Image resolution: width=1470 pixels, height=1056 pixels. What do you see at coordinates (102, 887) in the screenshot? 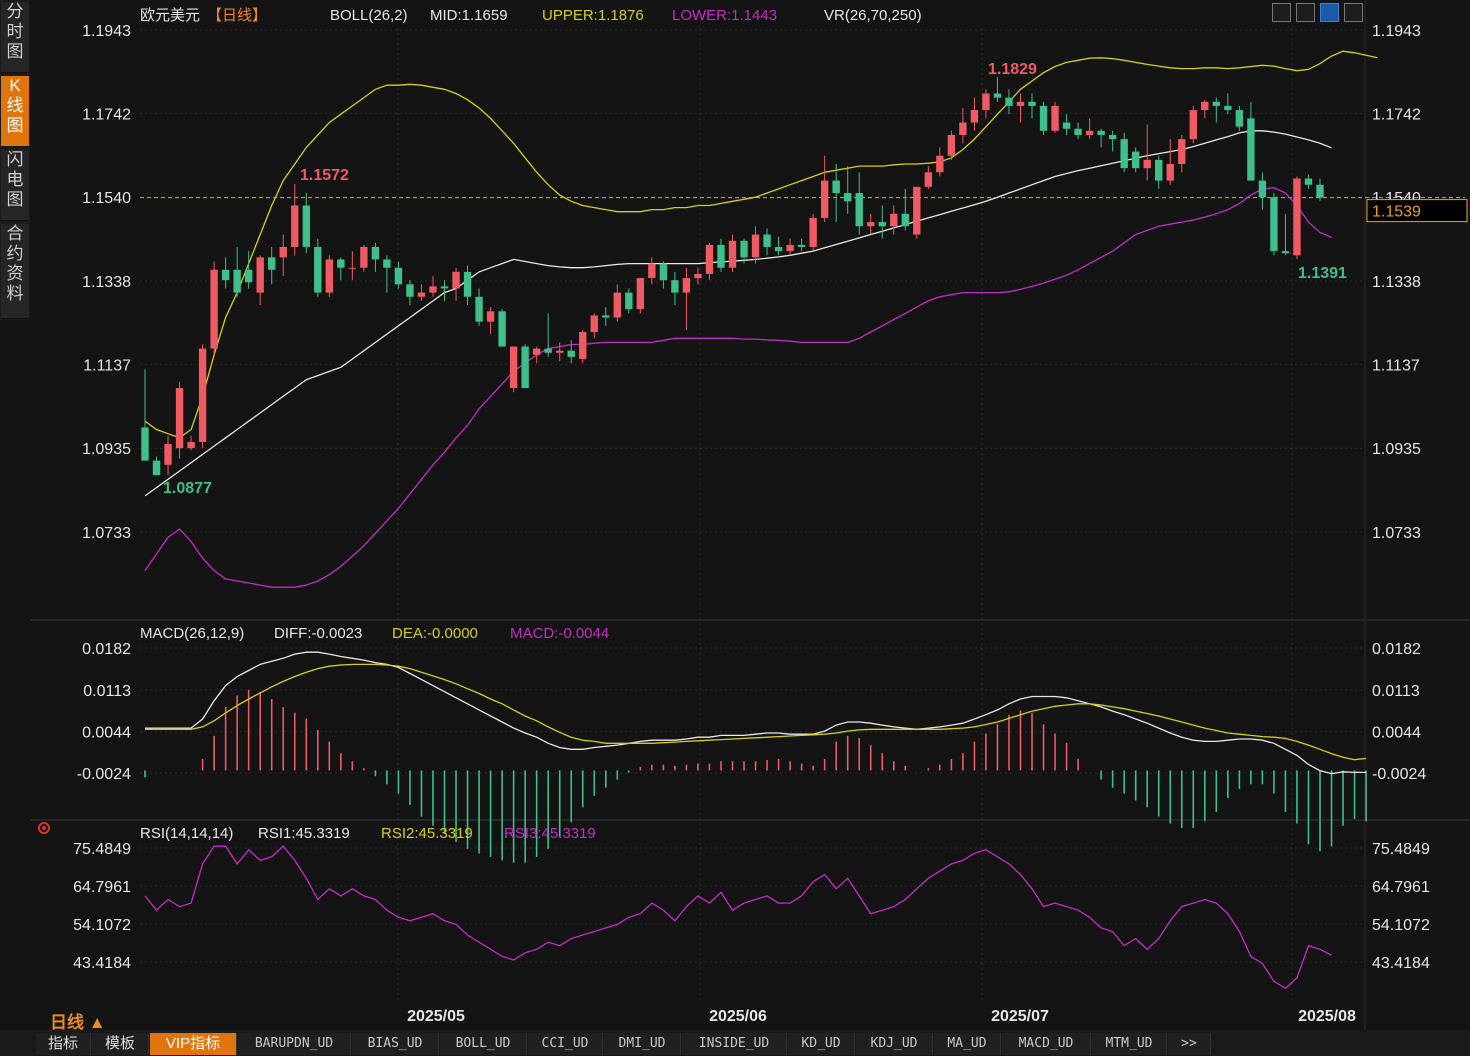
I see `rsi-y-tick-left: 64.7961` at bounding box center [102, 887].